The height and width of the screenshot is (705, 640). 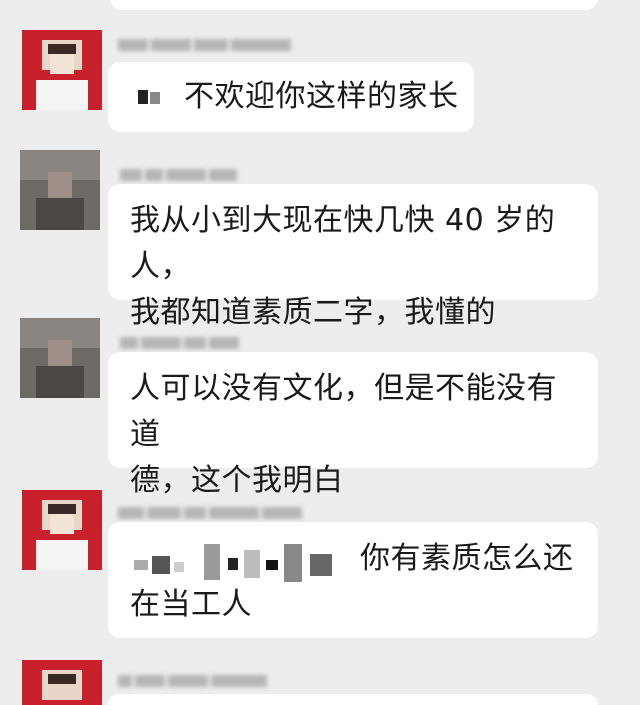 What do you see at coordinates (353, 699) in the screenshot?
I see `message-bubble` at bounding box center [353, 699].